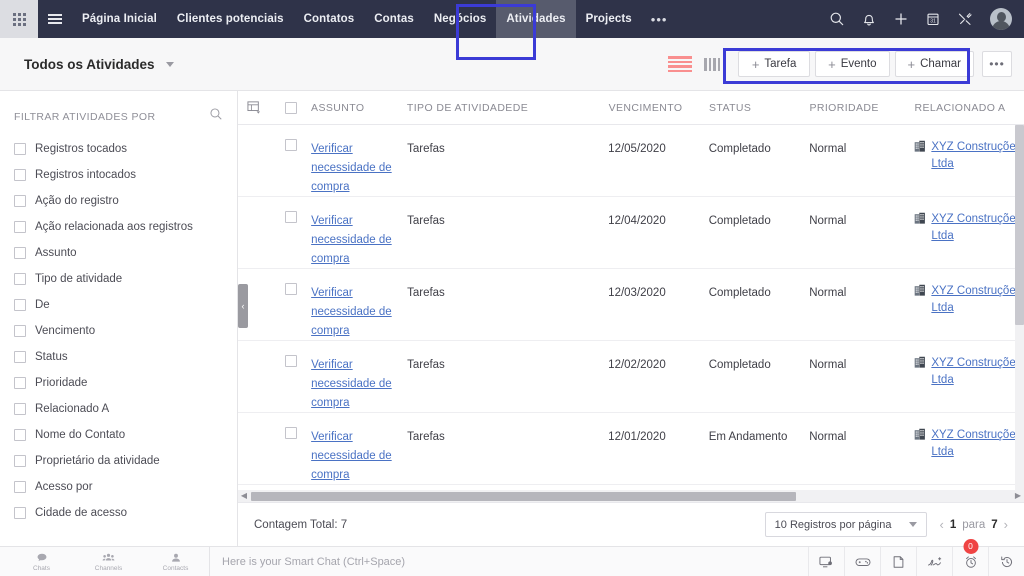 The width and height of the screenshot is (1024, 576). I want to click on column-header-tipo-de-atividade: TIPO DE ATIVIDADE, so click(460, 108).